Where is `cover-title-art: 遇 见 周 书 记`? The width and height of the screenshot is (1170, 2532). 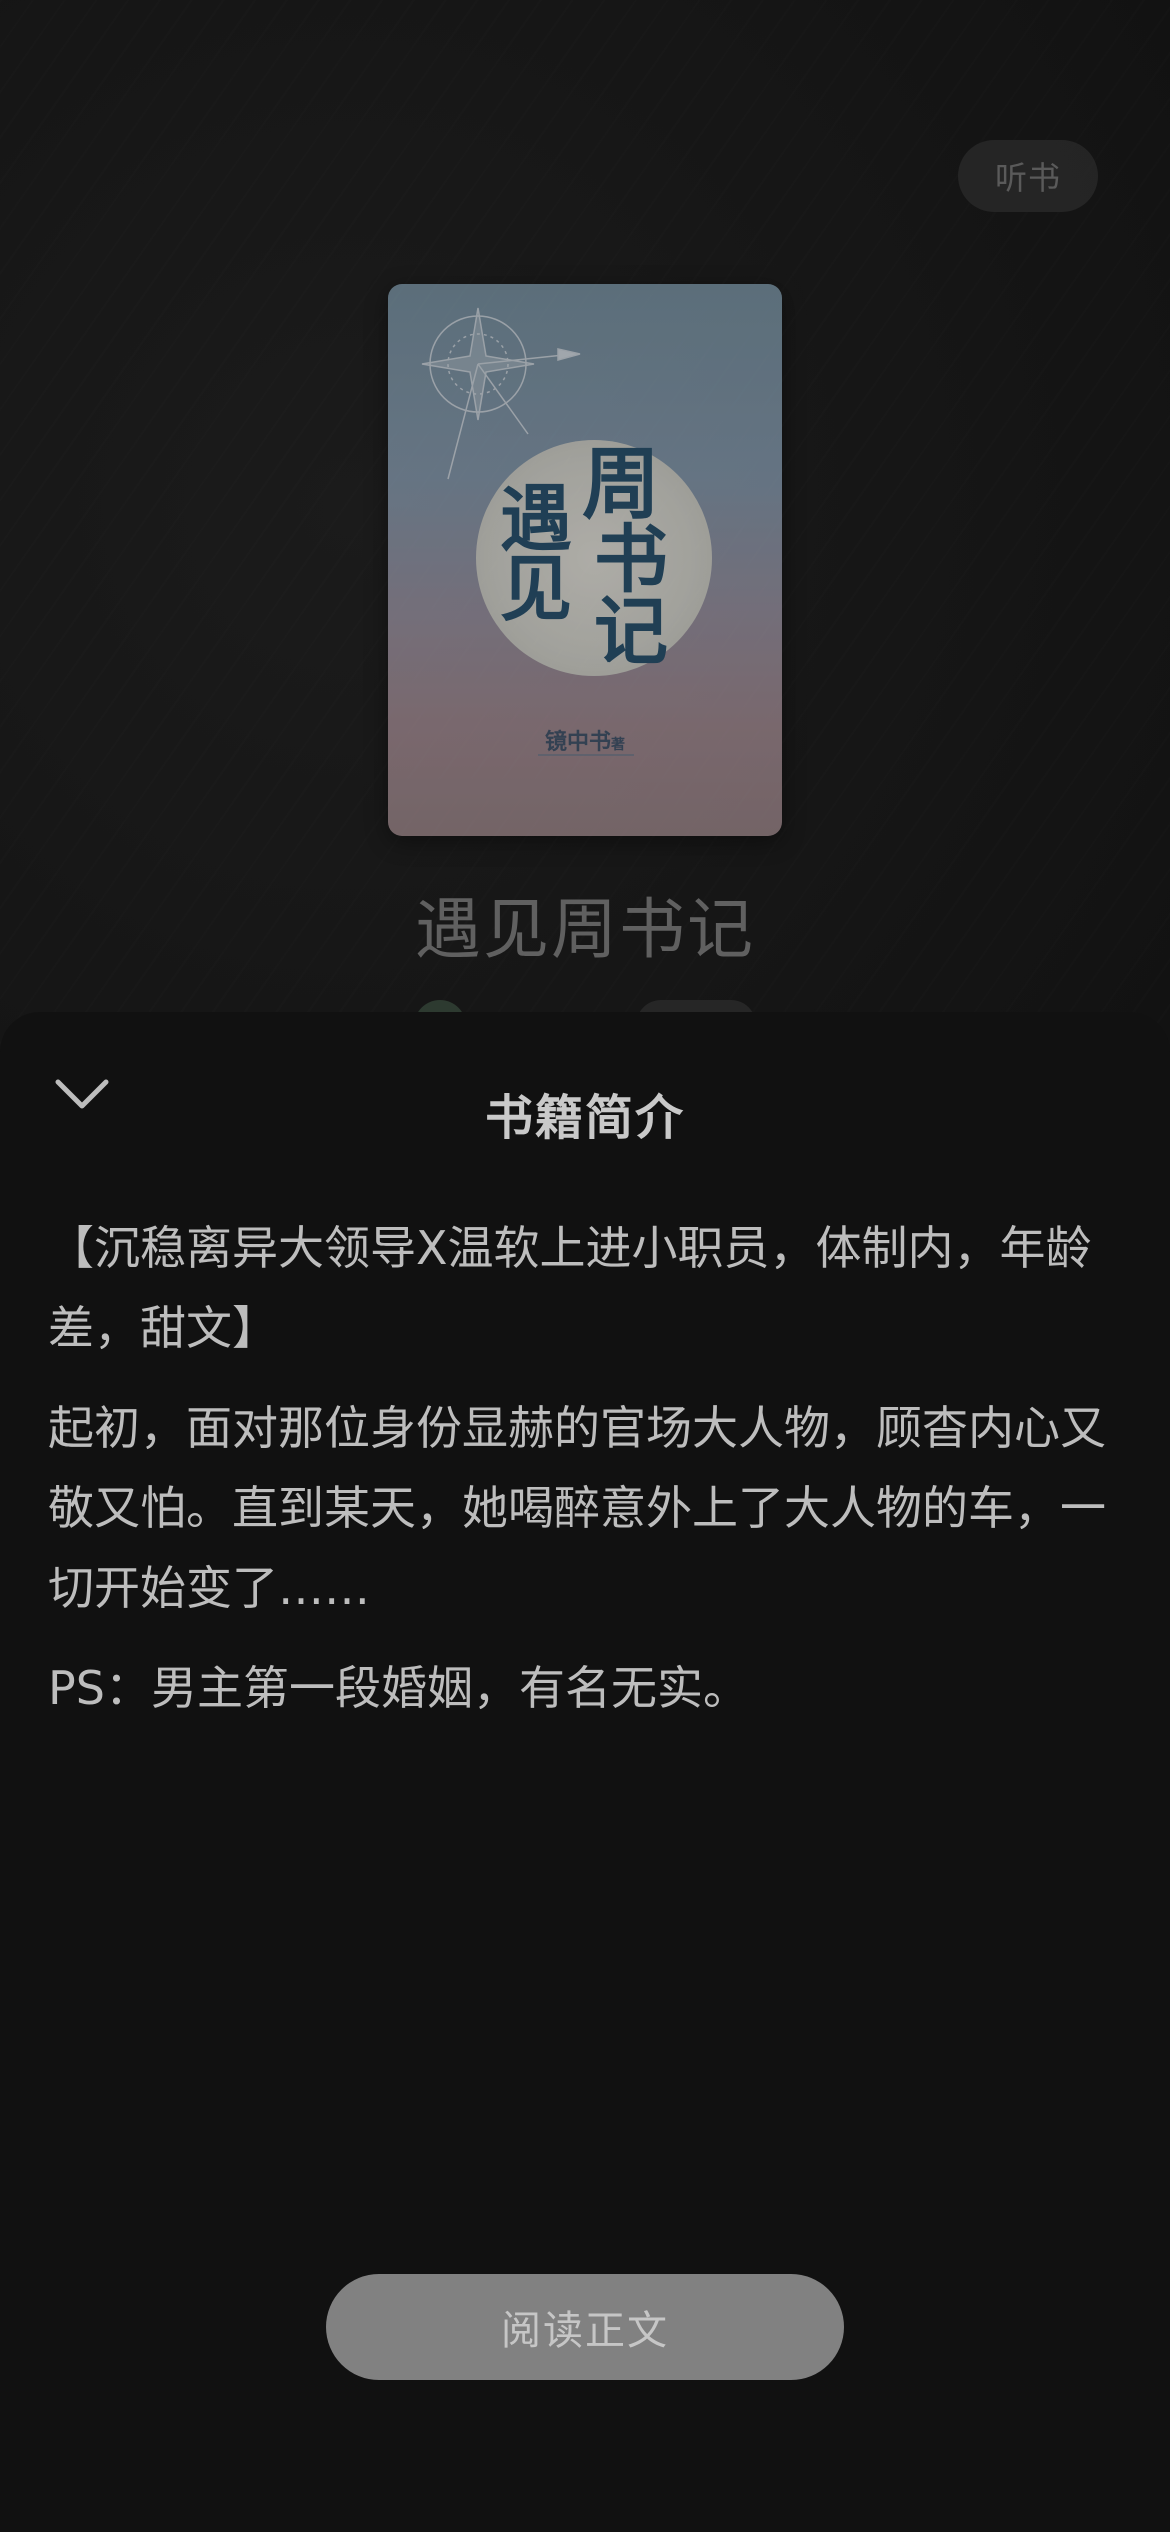
cover-title-art: 遇 见 周 书 记 is located at coordinates (600, 548).